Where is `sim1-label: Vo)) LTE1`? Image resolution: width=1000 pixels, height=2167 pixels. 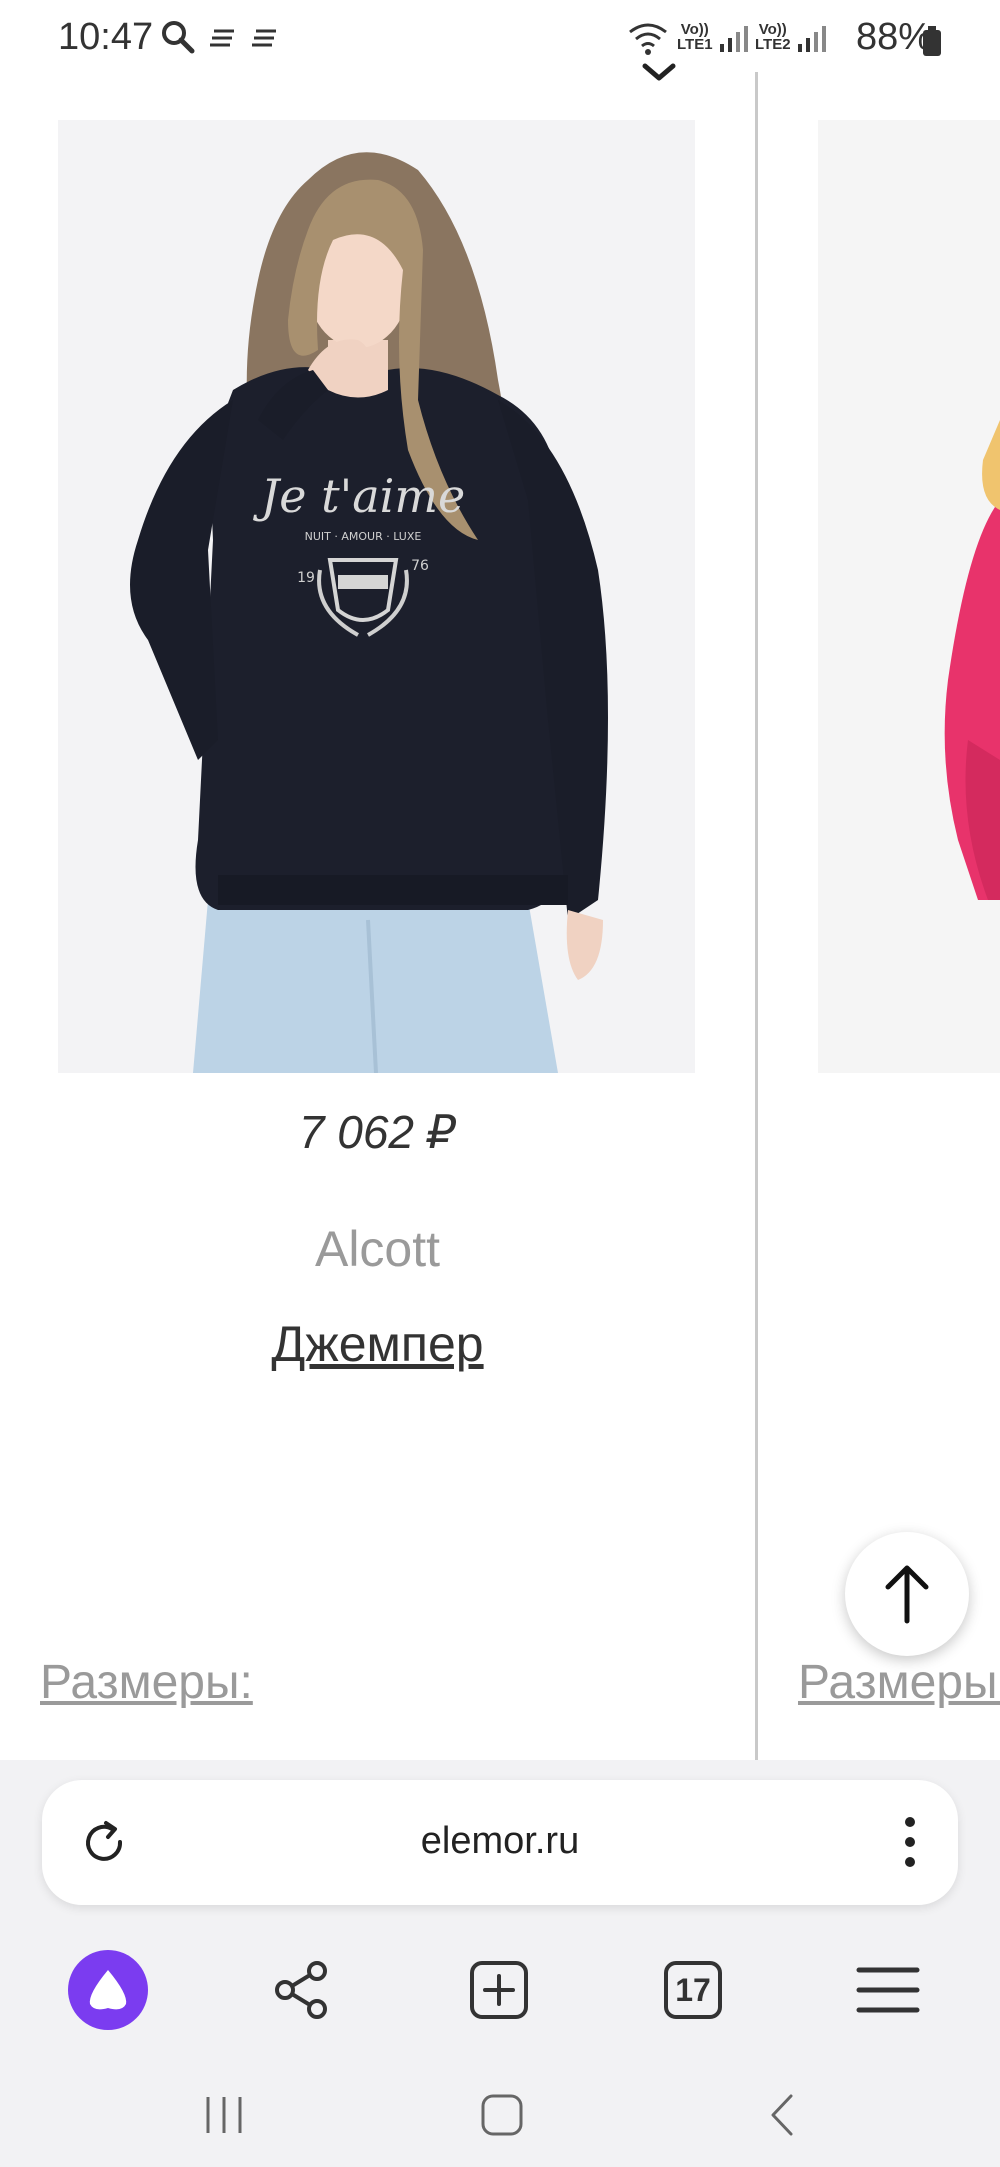 sim1-label: Vo)) LTE1 is located at coordinates (695, 37).